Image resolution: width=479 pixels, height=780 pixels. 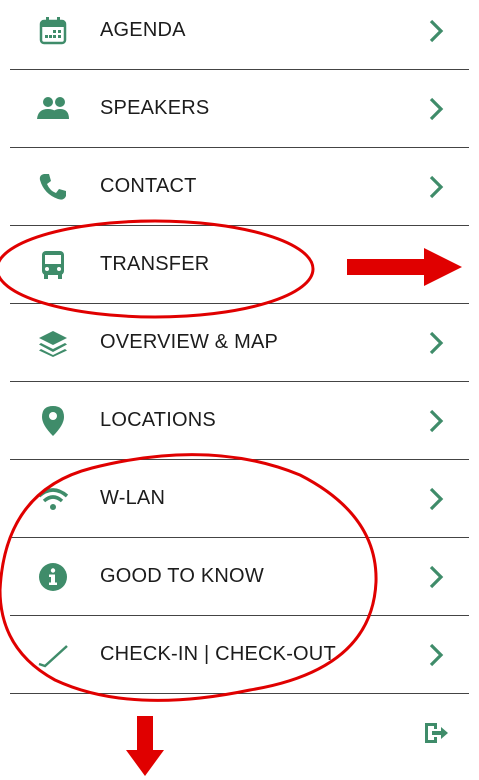 I want to click on menu-item-check-in-out: CHECK-IN | CHECK-OUT, so click(x=239, y=655).